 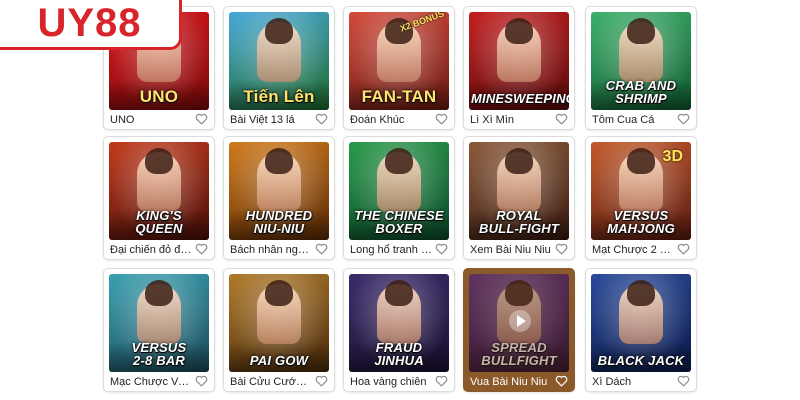 I want to click on game-thumbnail: CRAB AND SHRIMP, so click(x=641, y=61).